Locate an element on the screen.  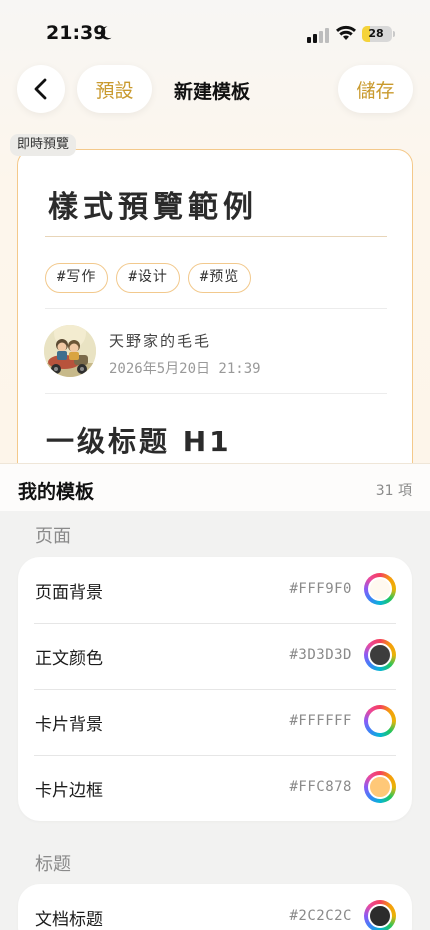
avatar-illustration is located at coordinates (70, 351).